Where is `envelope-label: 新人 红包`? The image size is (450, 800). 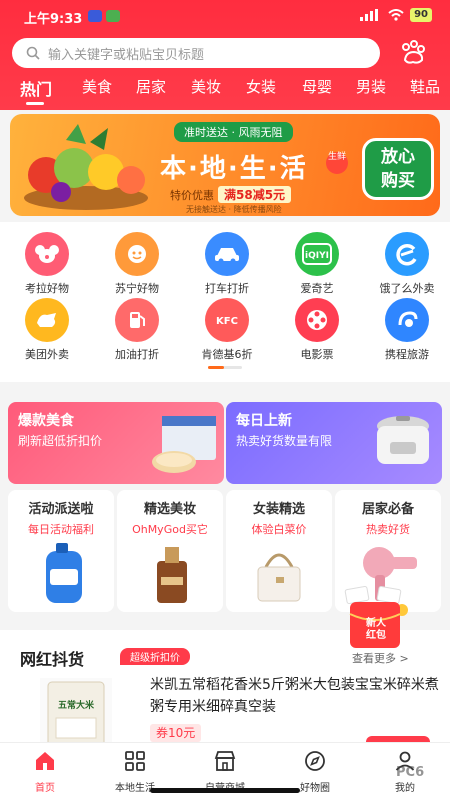 envelope-label: 新人 红包 is located at coordinates (376, 630).